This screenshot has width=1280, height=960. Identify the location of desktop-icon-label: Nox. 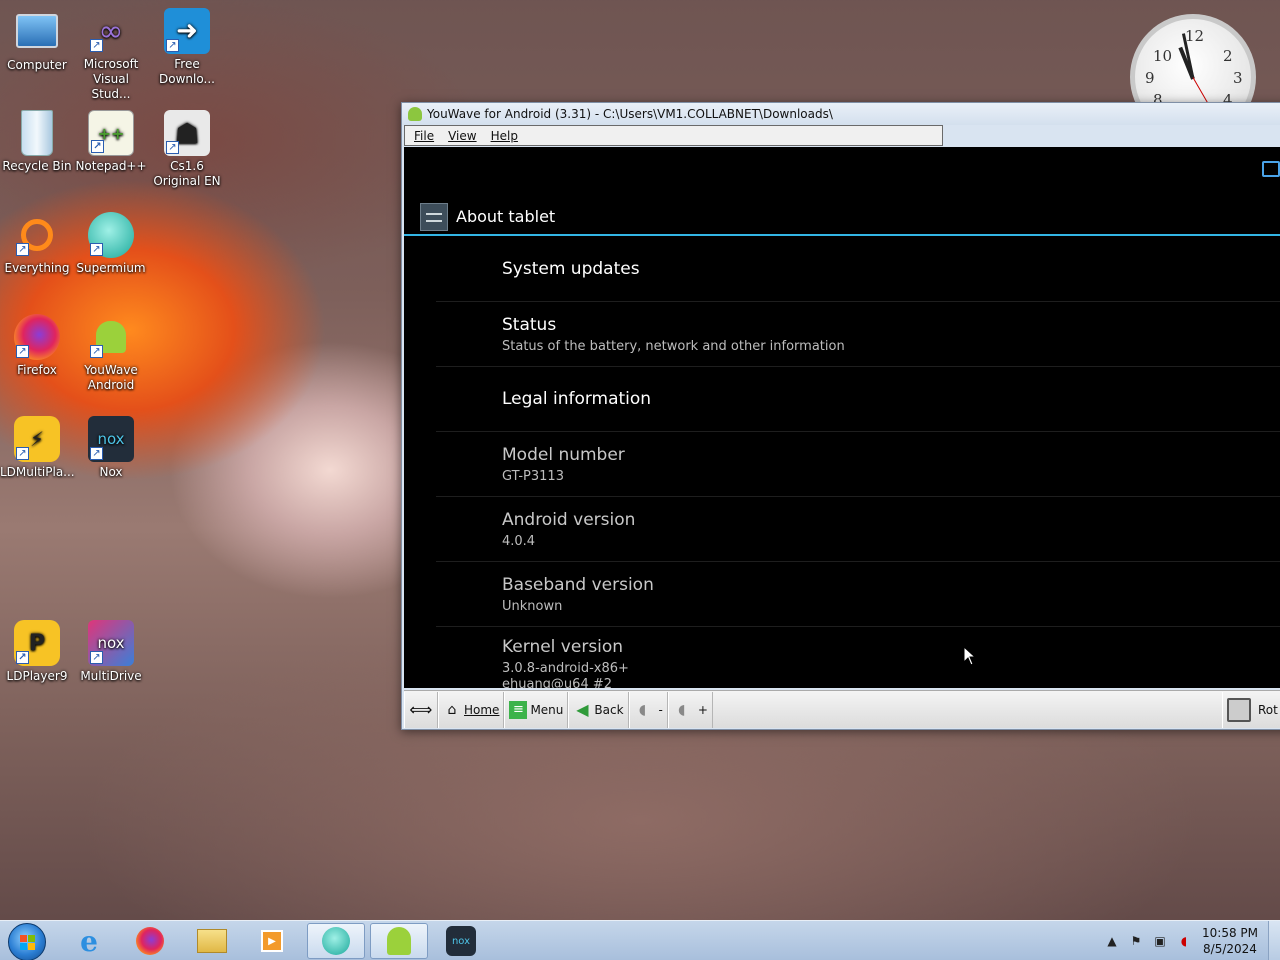
(111, 472).